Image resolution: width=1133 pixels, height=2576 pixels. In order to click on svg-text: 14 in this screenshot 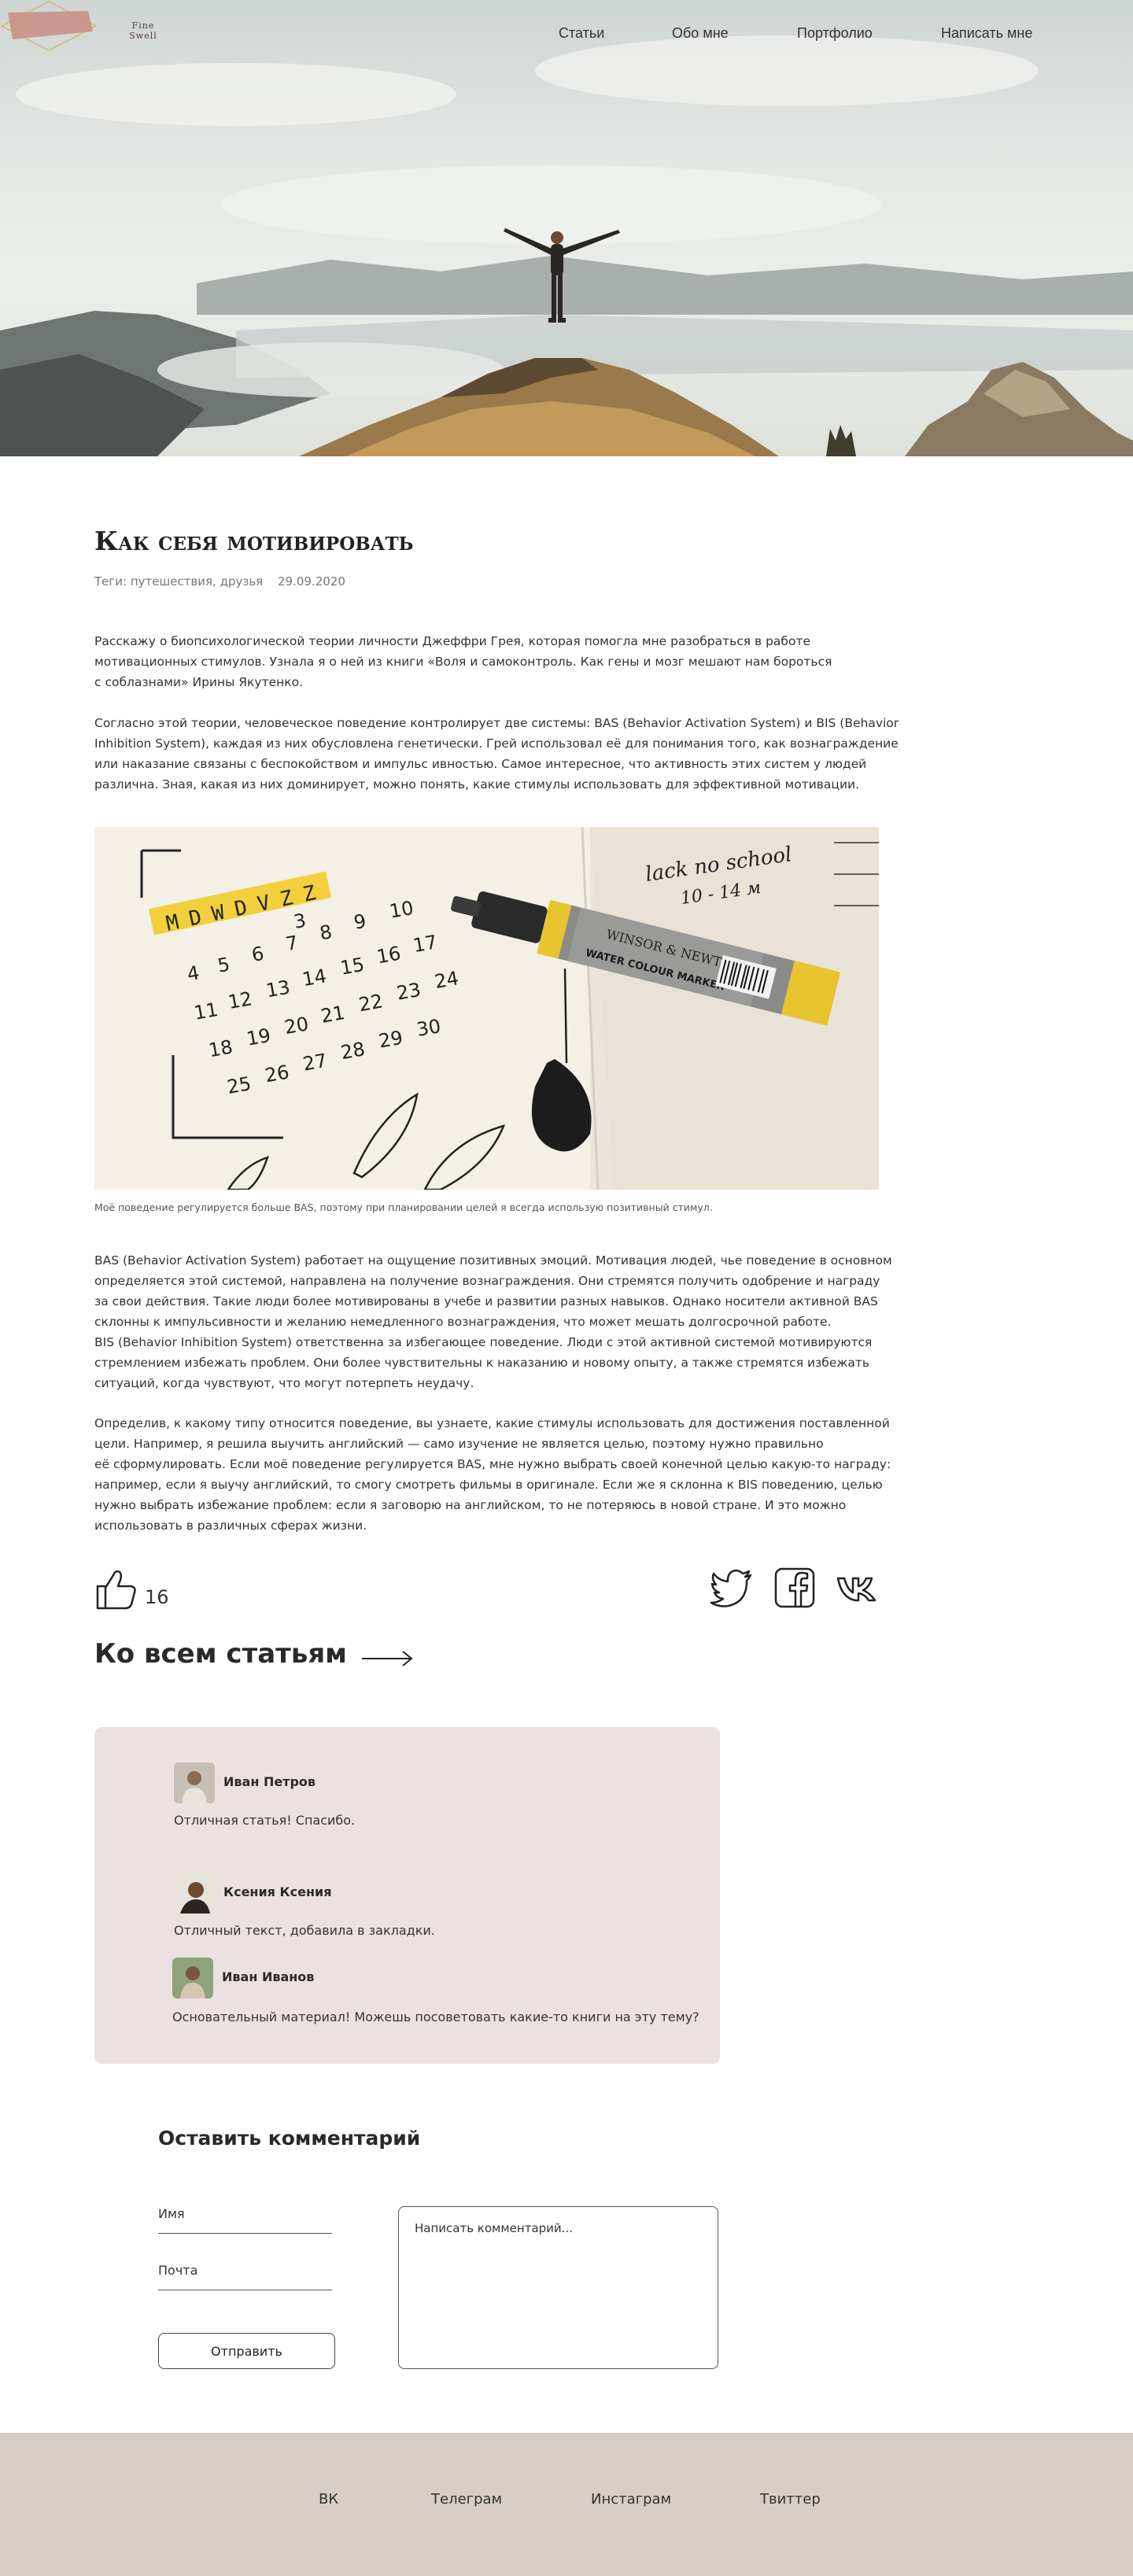, I will do `click(314, 978)`.